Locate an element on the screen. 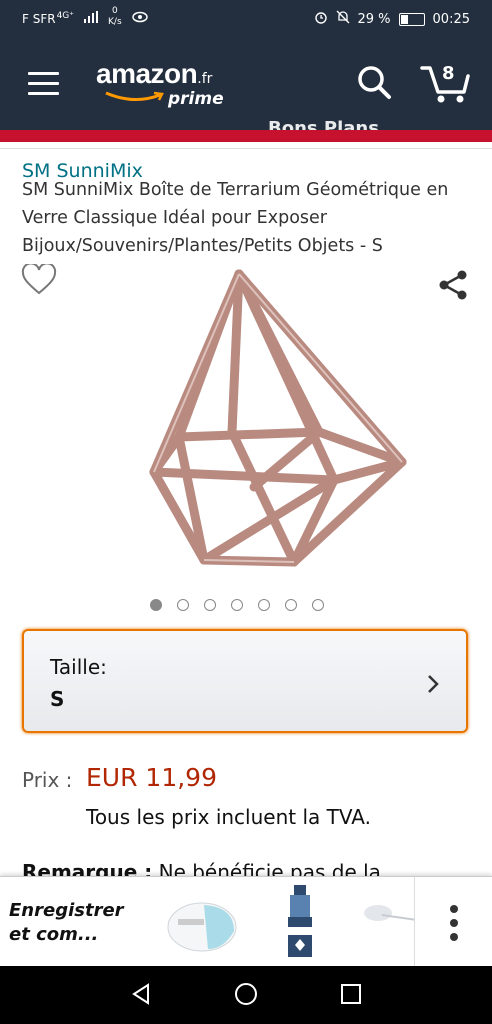  amazon-prime-logo: amazon.fr prime is located at coordinates (160, 83).